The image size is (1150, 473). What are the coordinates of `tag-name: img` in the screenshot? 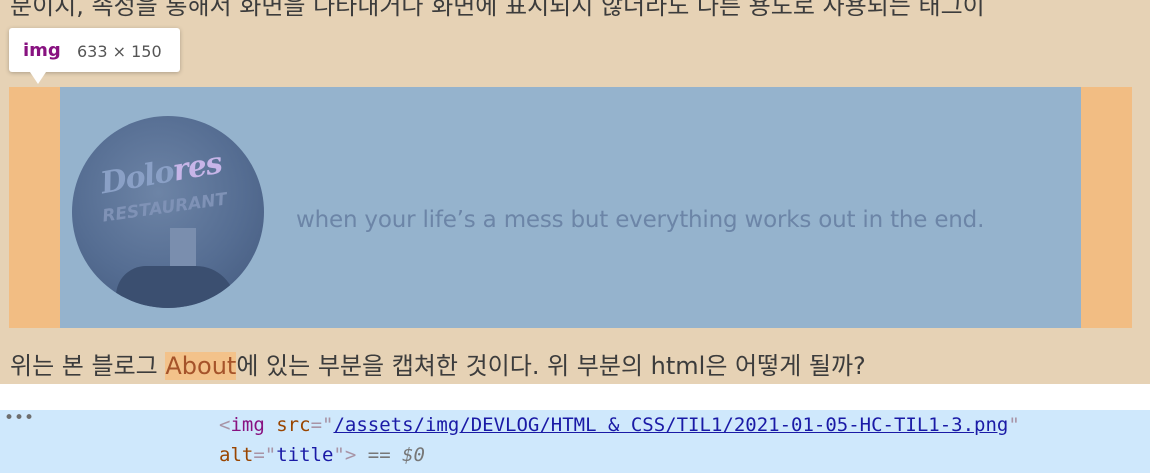 It's located at (247, 425).